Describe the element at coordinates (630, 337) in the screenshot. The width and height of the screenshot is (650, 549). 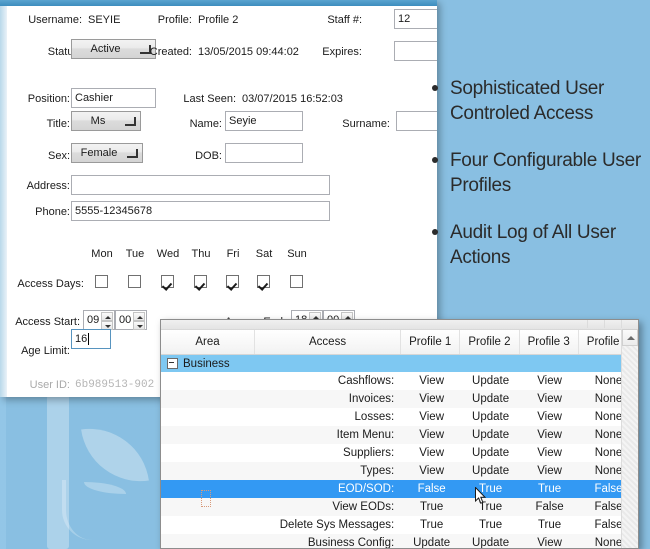
I see `scroll-up-arrow-icon` at that location.